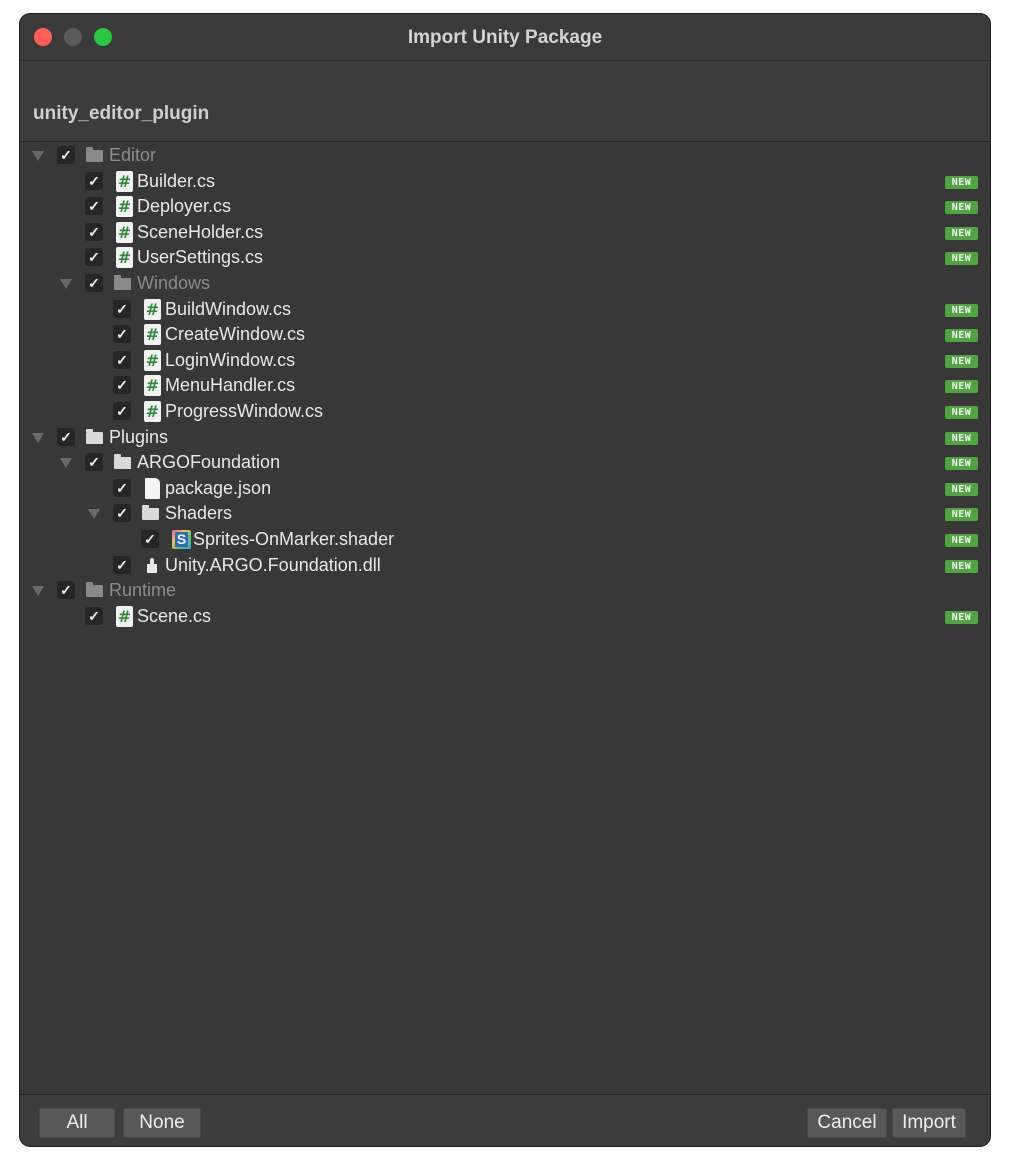  What do you see at coordinates (505, 412) in the screenshot?
I see `tree-row: ✓ # ProgressWindow.cs NEW` at bounding box center [505, 412].